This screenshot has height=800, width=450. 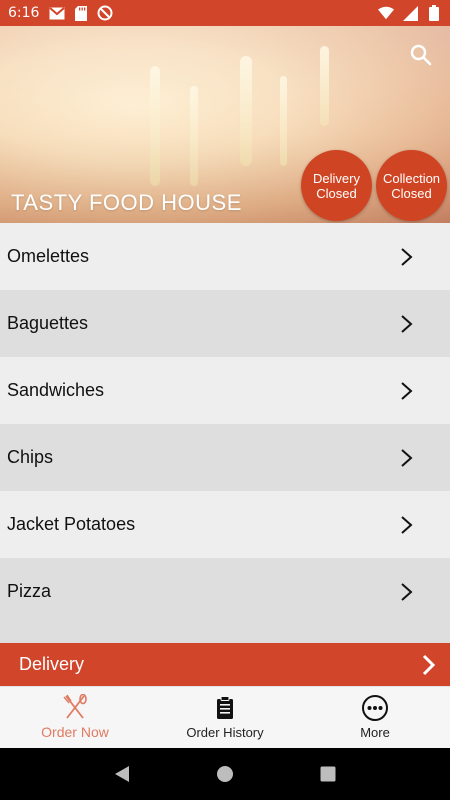 I want to click on menu-category-label: Chips, so click(x=30, y=457).